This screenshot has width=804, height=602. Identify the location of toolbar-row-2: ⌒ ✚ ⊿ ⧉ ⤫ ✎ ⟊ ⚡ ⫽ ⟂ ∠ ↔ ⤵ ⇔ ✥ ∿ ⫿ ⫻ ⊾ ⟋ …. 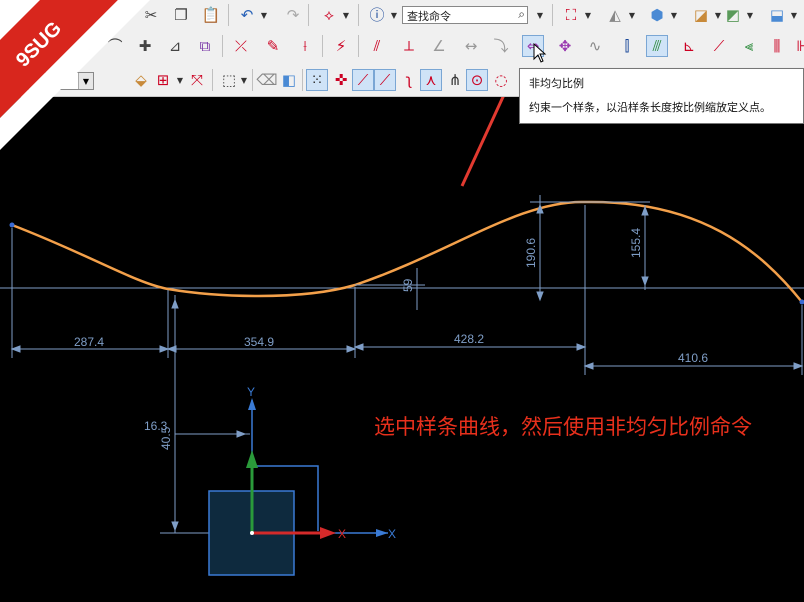
(402, 48).